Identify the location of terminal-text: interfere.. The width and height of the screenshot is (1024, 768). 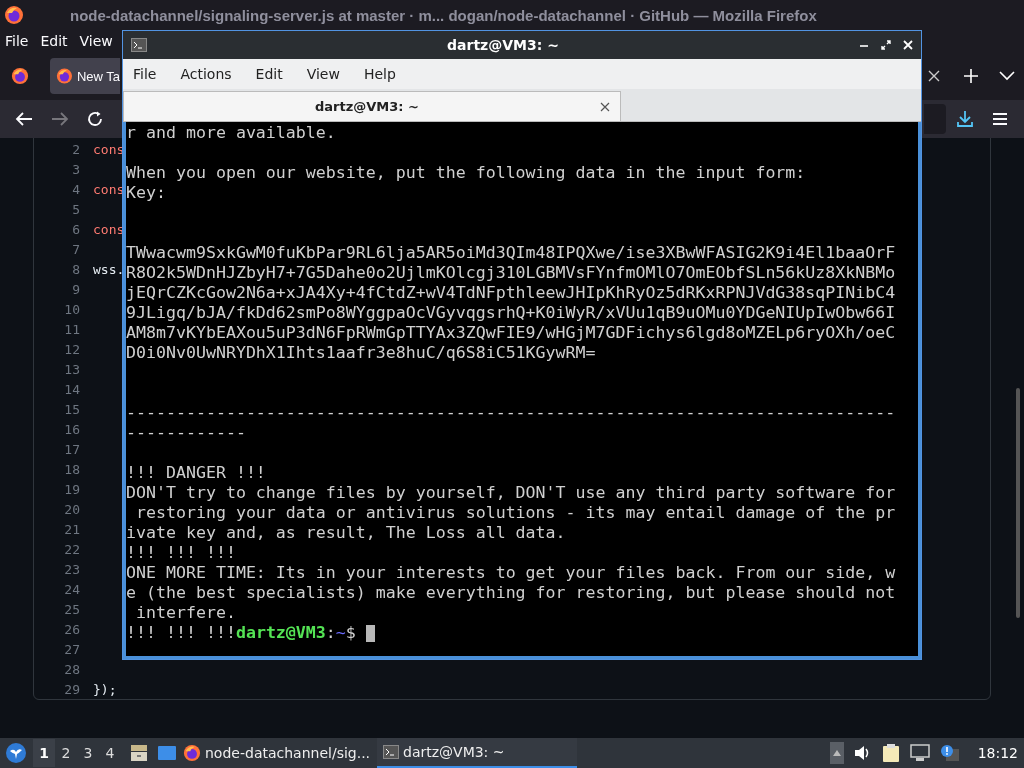
(185, 613).